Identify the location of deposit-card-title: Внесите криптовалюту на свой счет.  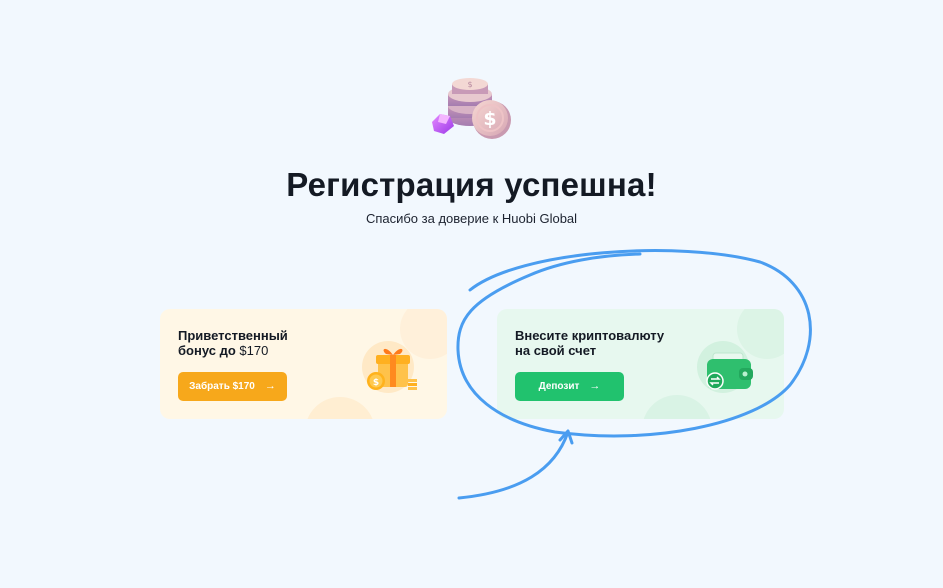
(590, 343).